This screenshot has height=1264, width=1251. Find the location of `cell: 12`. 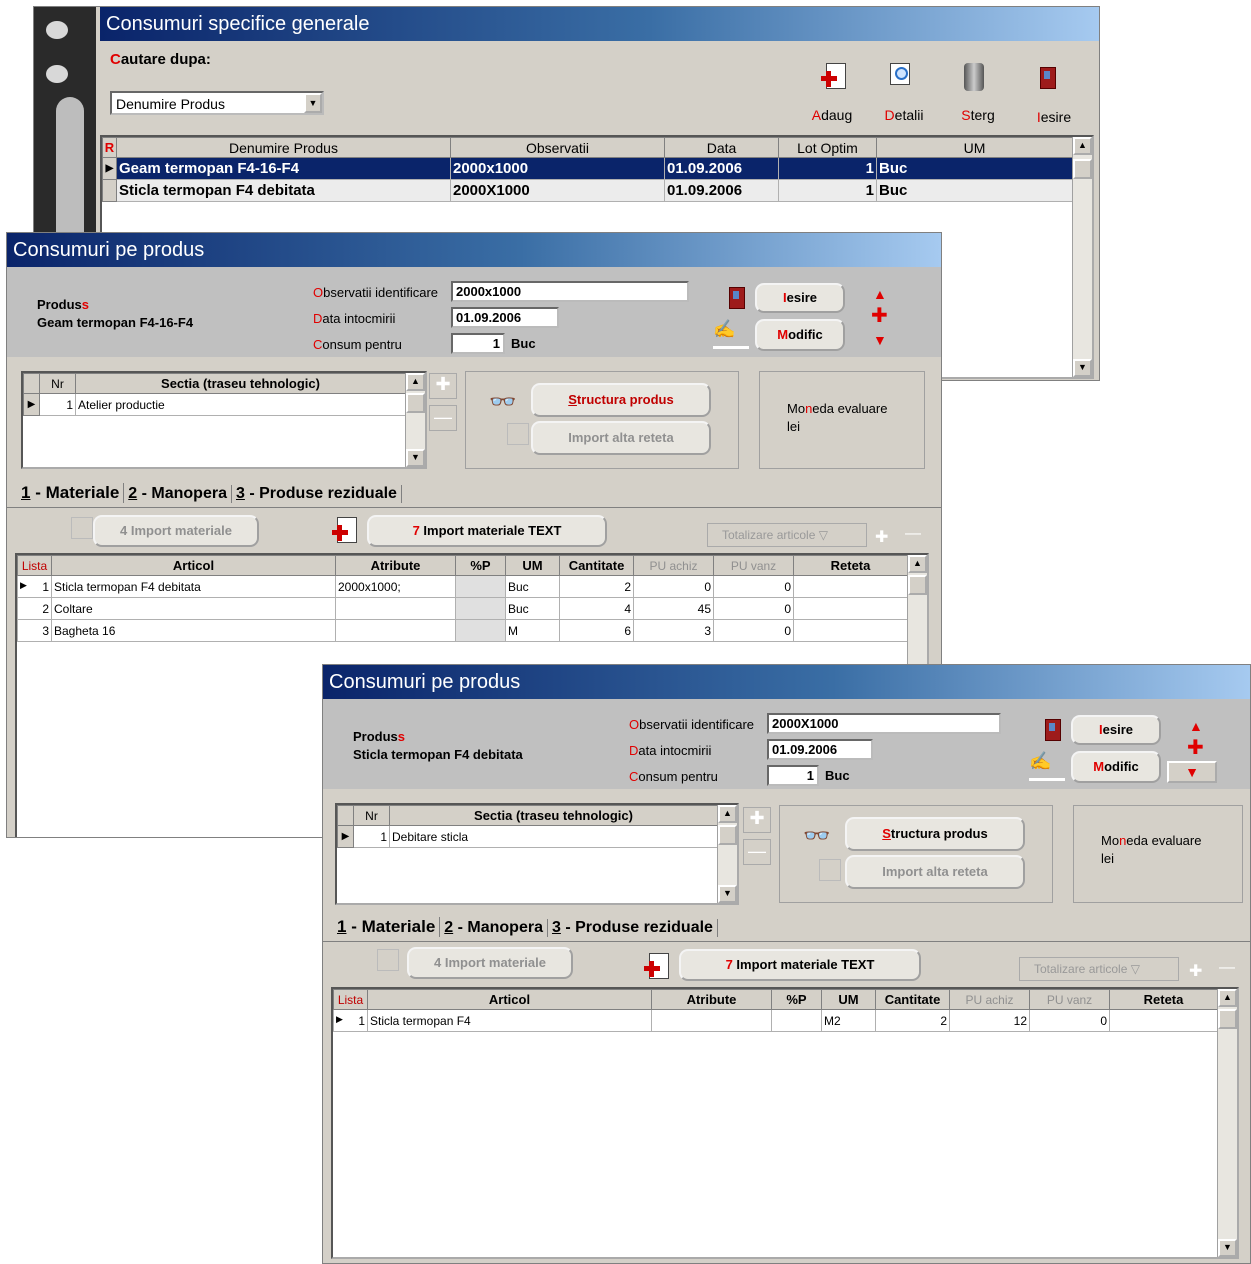

cell: 12 is located at coordinates (989, 1020).